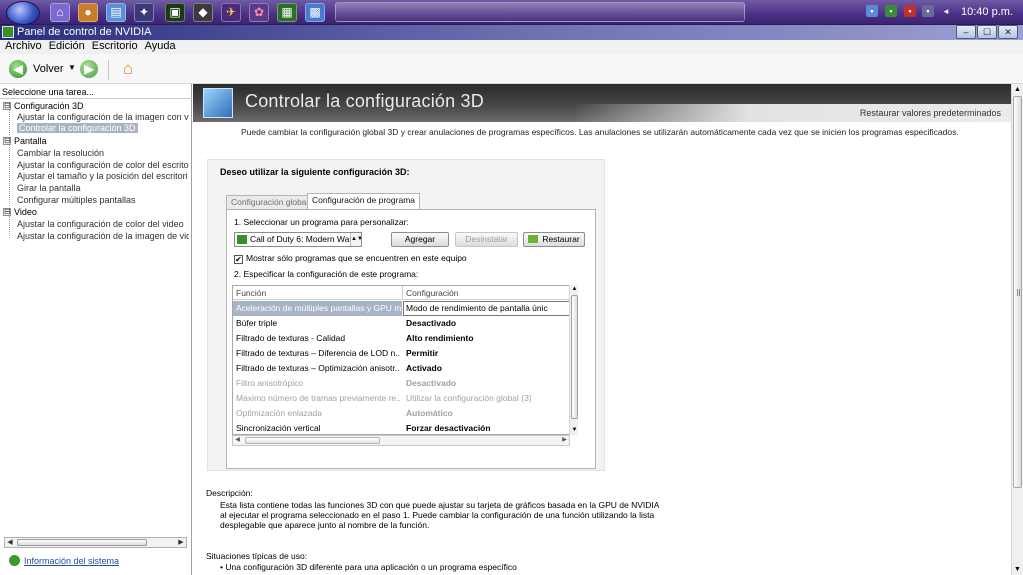 The height and width of the screenshot is (575, 1023). What do you see at coordinates (231, 12) in the screenshot?
I see `plane-icon: ✈` at bounding box center [231, 12].